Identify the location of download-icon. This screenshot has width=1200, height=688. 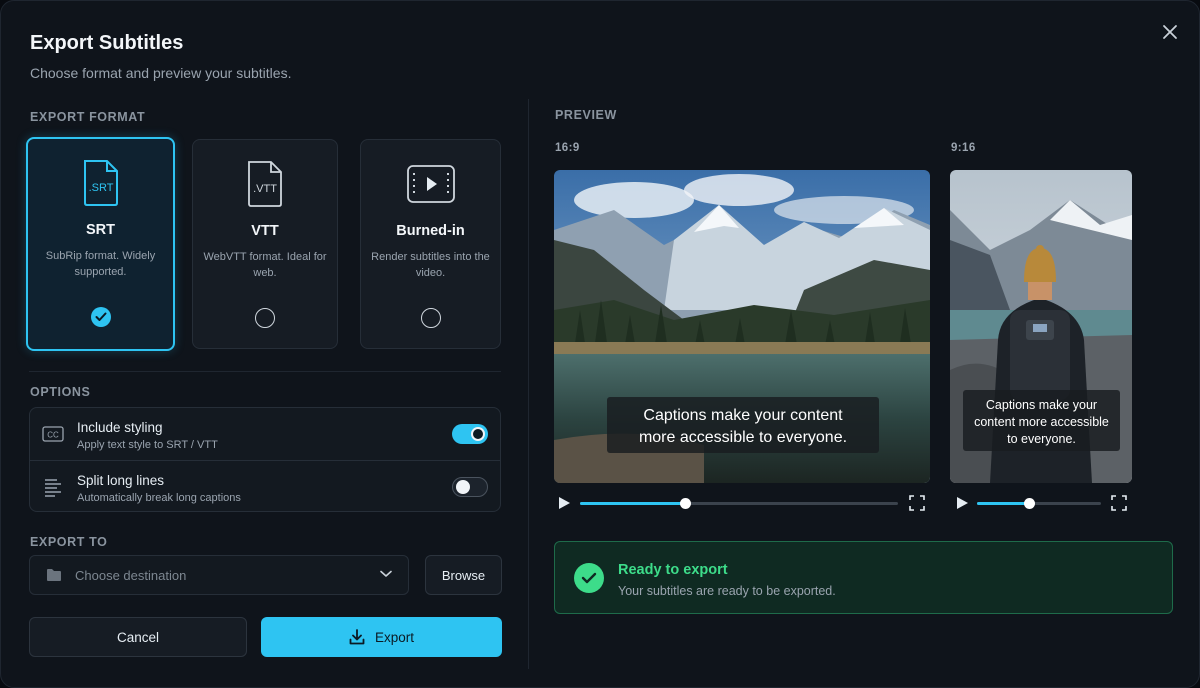
(357, 637).